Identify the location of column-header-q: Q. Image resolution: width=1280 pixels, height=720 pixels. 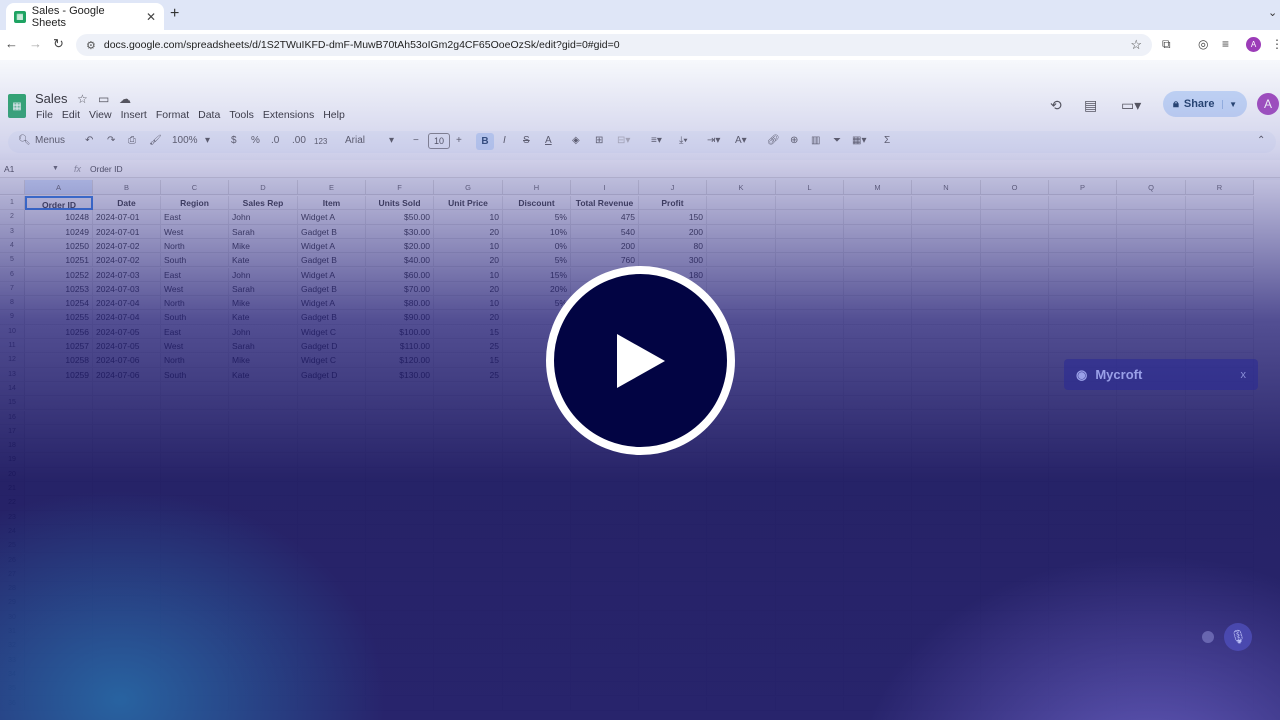
(1151, 187).